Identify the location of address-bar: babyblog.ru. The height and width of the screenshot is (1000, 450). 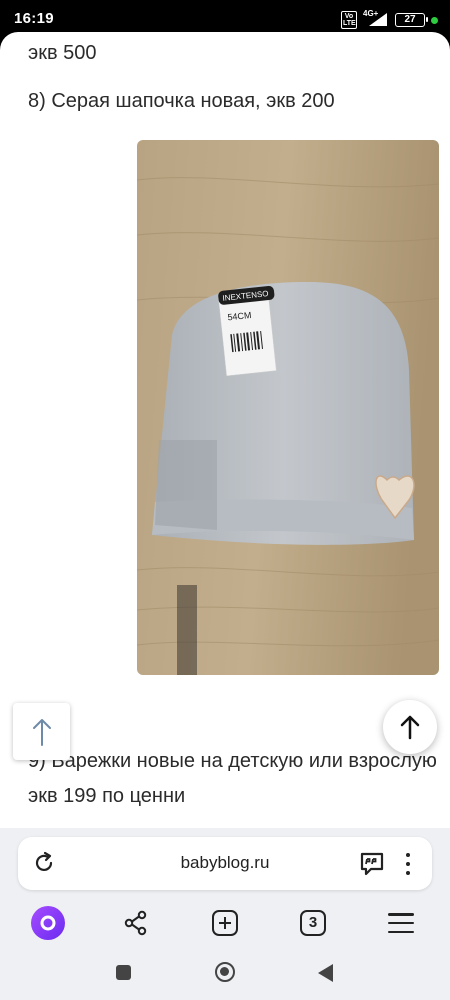
(225, 863).